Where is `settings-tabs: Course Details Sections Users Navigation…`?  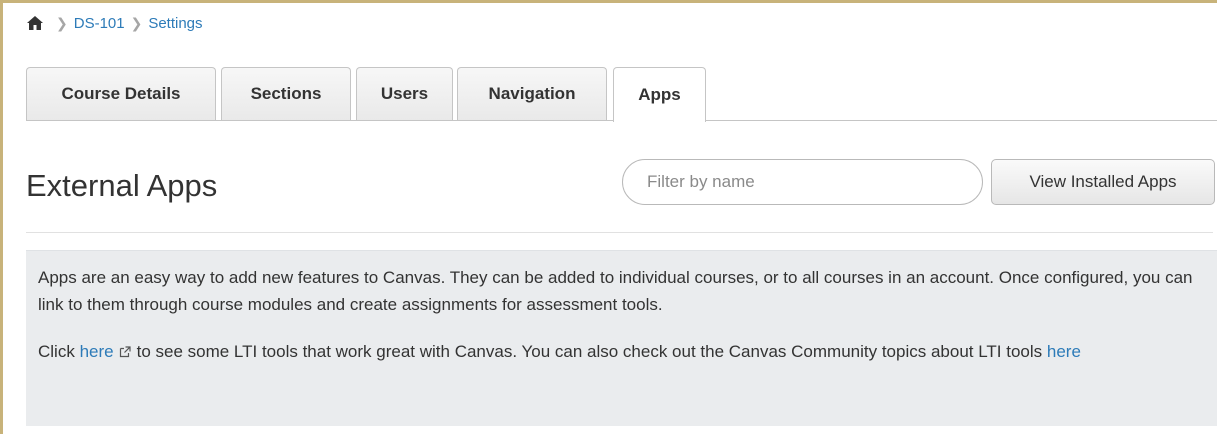 settings-tabs: Course Details Sections Users Navigation… is located at coordinates (621, 94).